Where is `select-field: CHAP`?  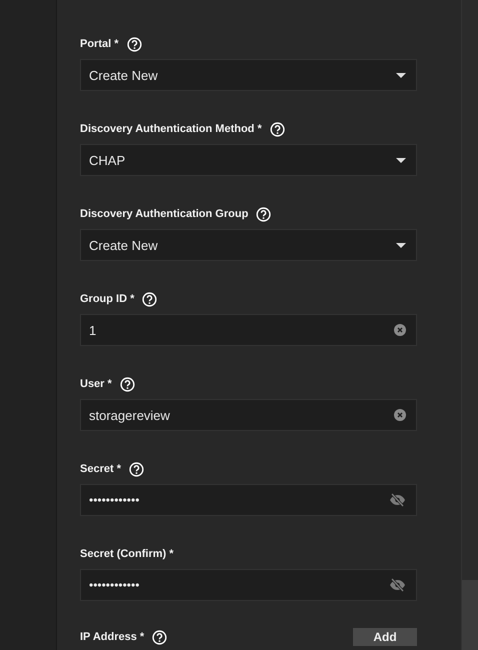 select-field: CHAP is located at coordinates (248, 160).